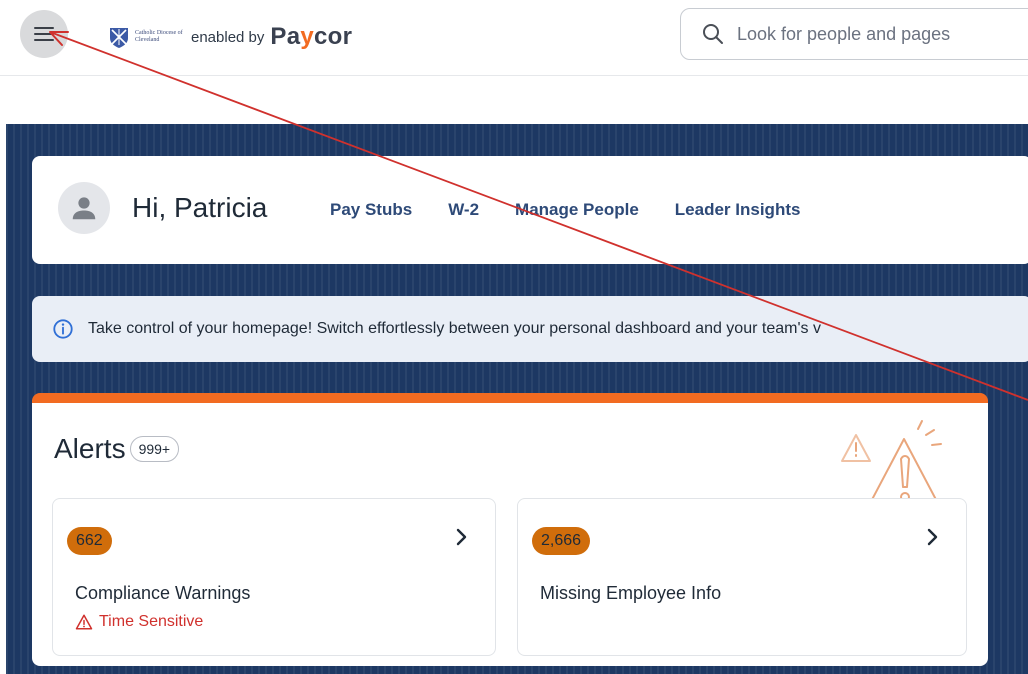 The height and width of the screenshot is (674, 1028). I want to click on manage-people-link: Manage People, so click(577, 210).